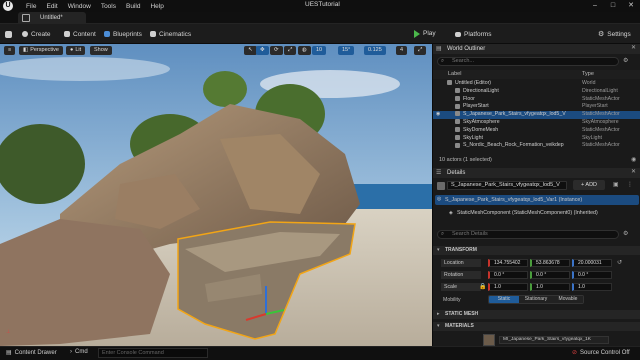 The image size is (640, 360). What do you see at coordinates (51, 6) in the screenshot?
I see `menu-edit: Edit` at bounding box center [51, 6].